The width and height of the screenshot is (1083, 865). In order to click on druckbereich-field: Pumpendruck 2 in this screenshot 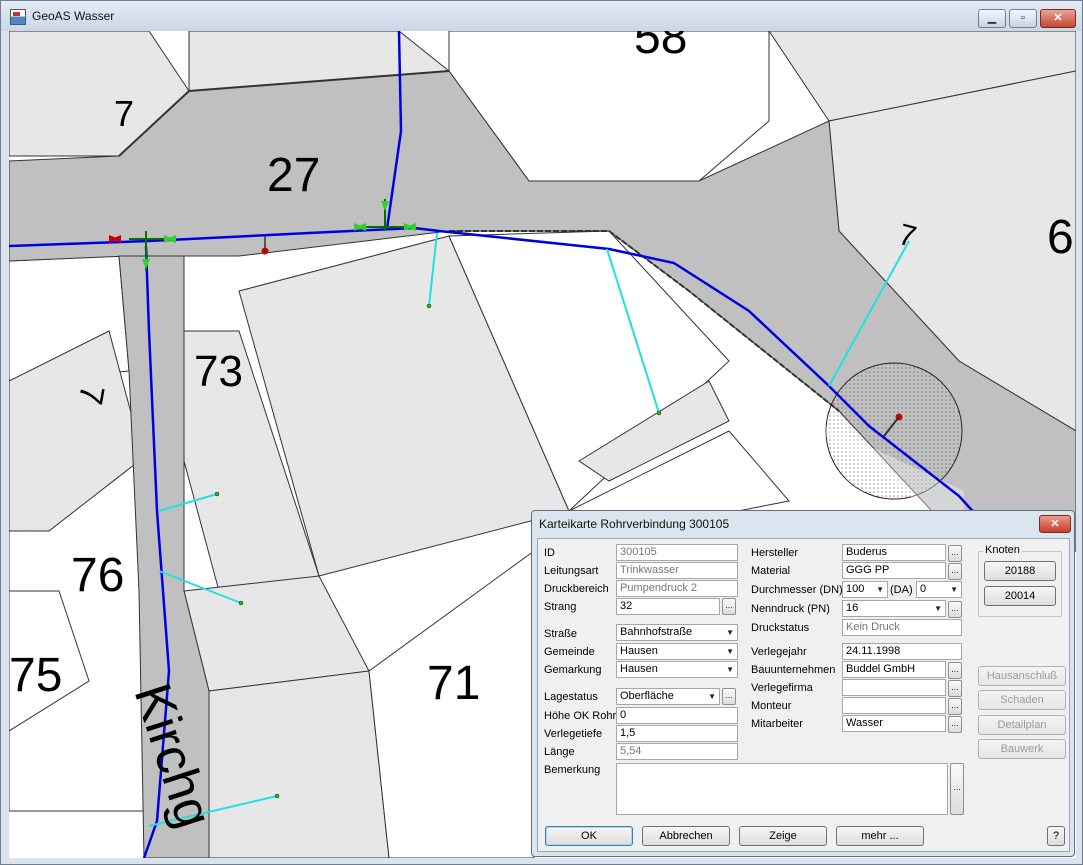, I will do `click(677, 588)`.